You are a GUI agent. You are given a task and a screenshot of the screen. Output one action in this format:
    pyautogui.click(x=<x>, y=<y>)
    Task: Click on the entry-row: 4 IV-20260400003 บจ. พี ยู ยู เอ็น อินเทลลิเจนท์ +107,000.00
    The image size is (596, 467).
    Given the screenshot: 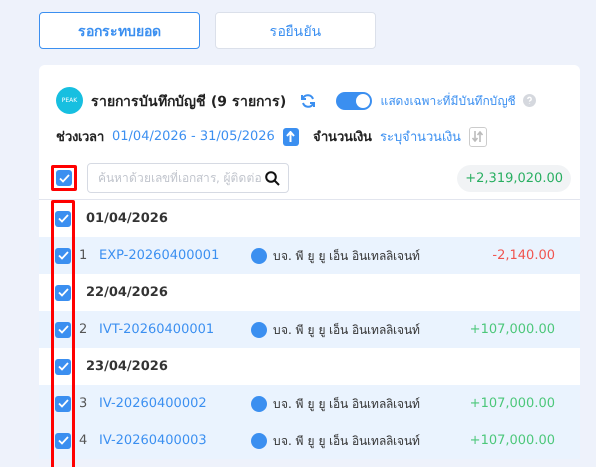 What is the action you would take?
    pyautogui.click(x=309, y=440)
    